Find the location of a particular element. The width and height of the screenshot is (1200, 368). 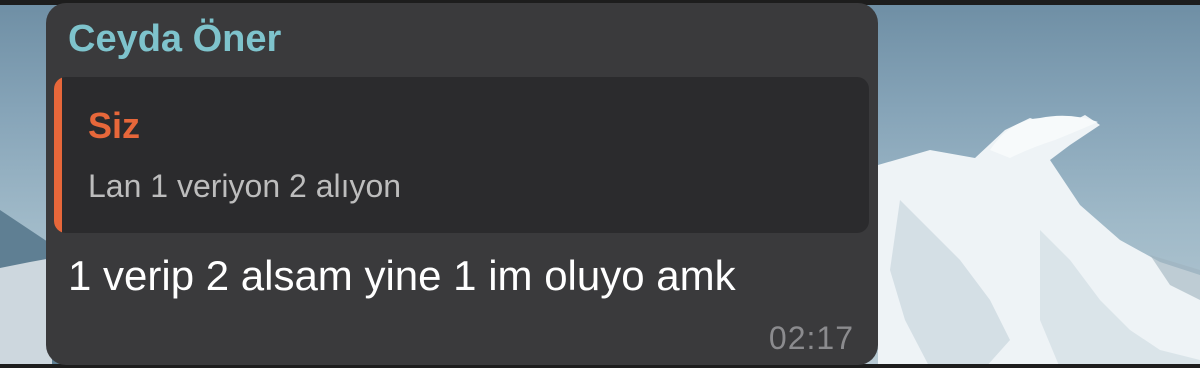

sender-name: Ceyda Öner is located at coordinates (174, 39).